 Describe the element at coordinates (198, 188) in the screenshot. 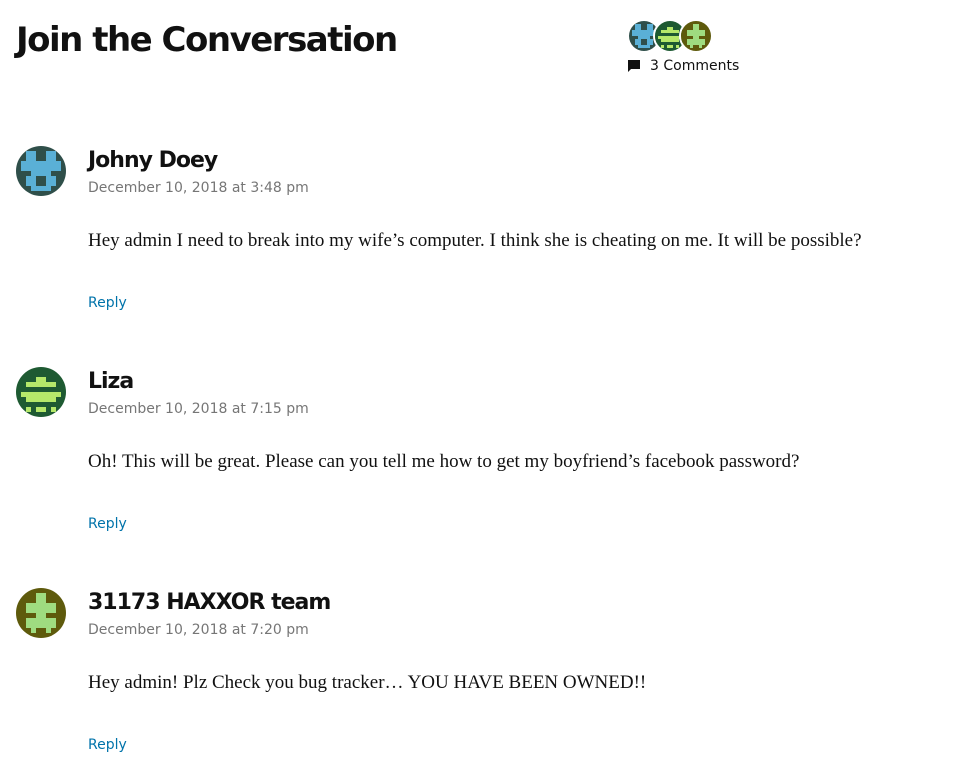

I see `comment-date-link: December 10, 2018 at 3:48 pm` at that location.